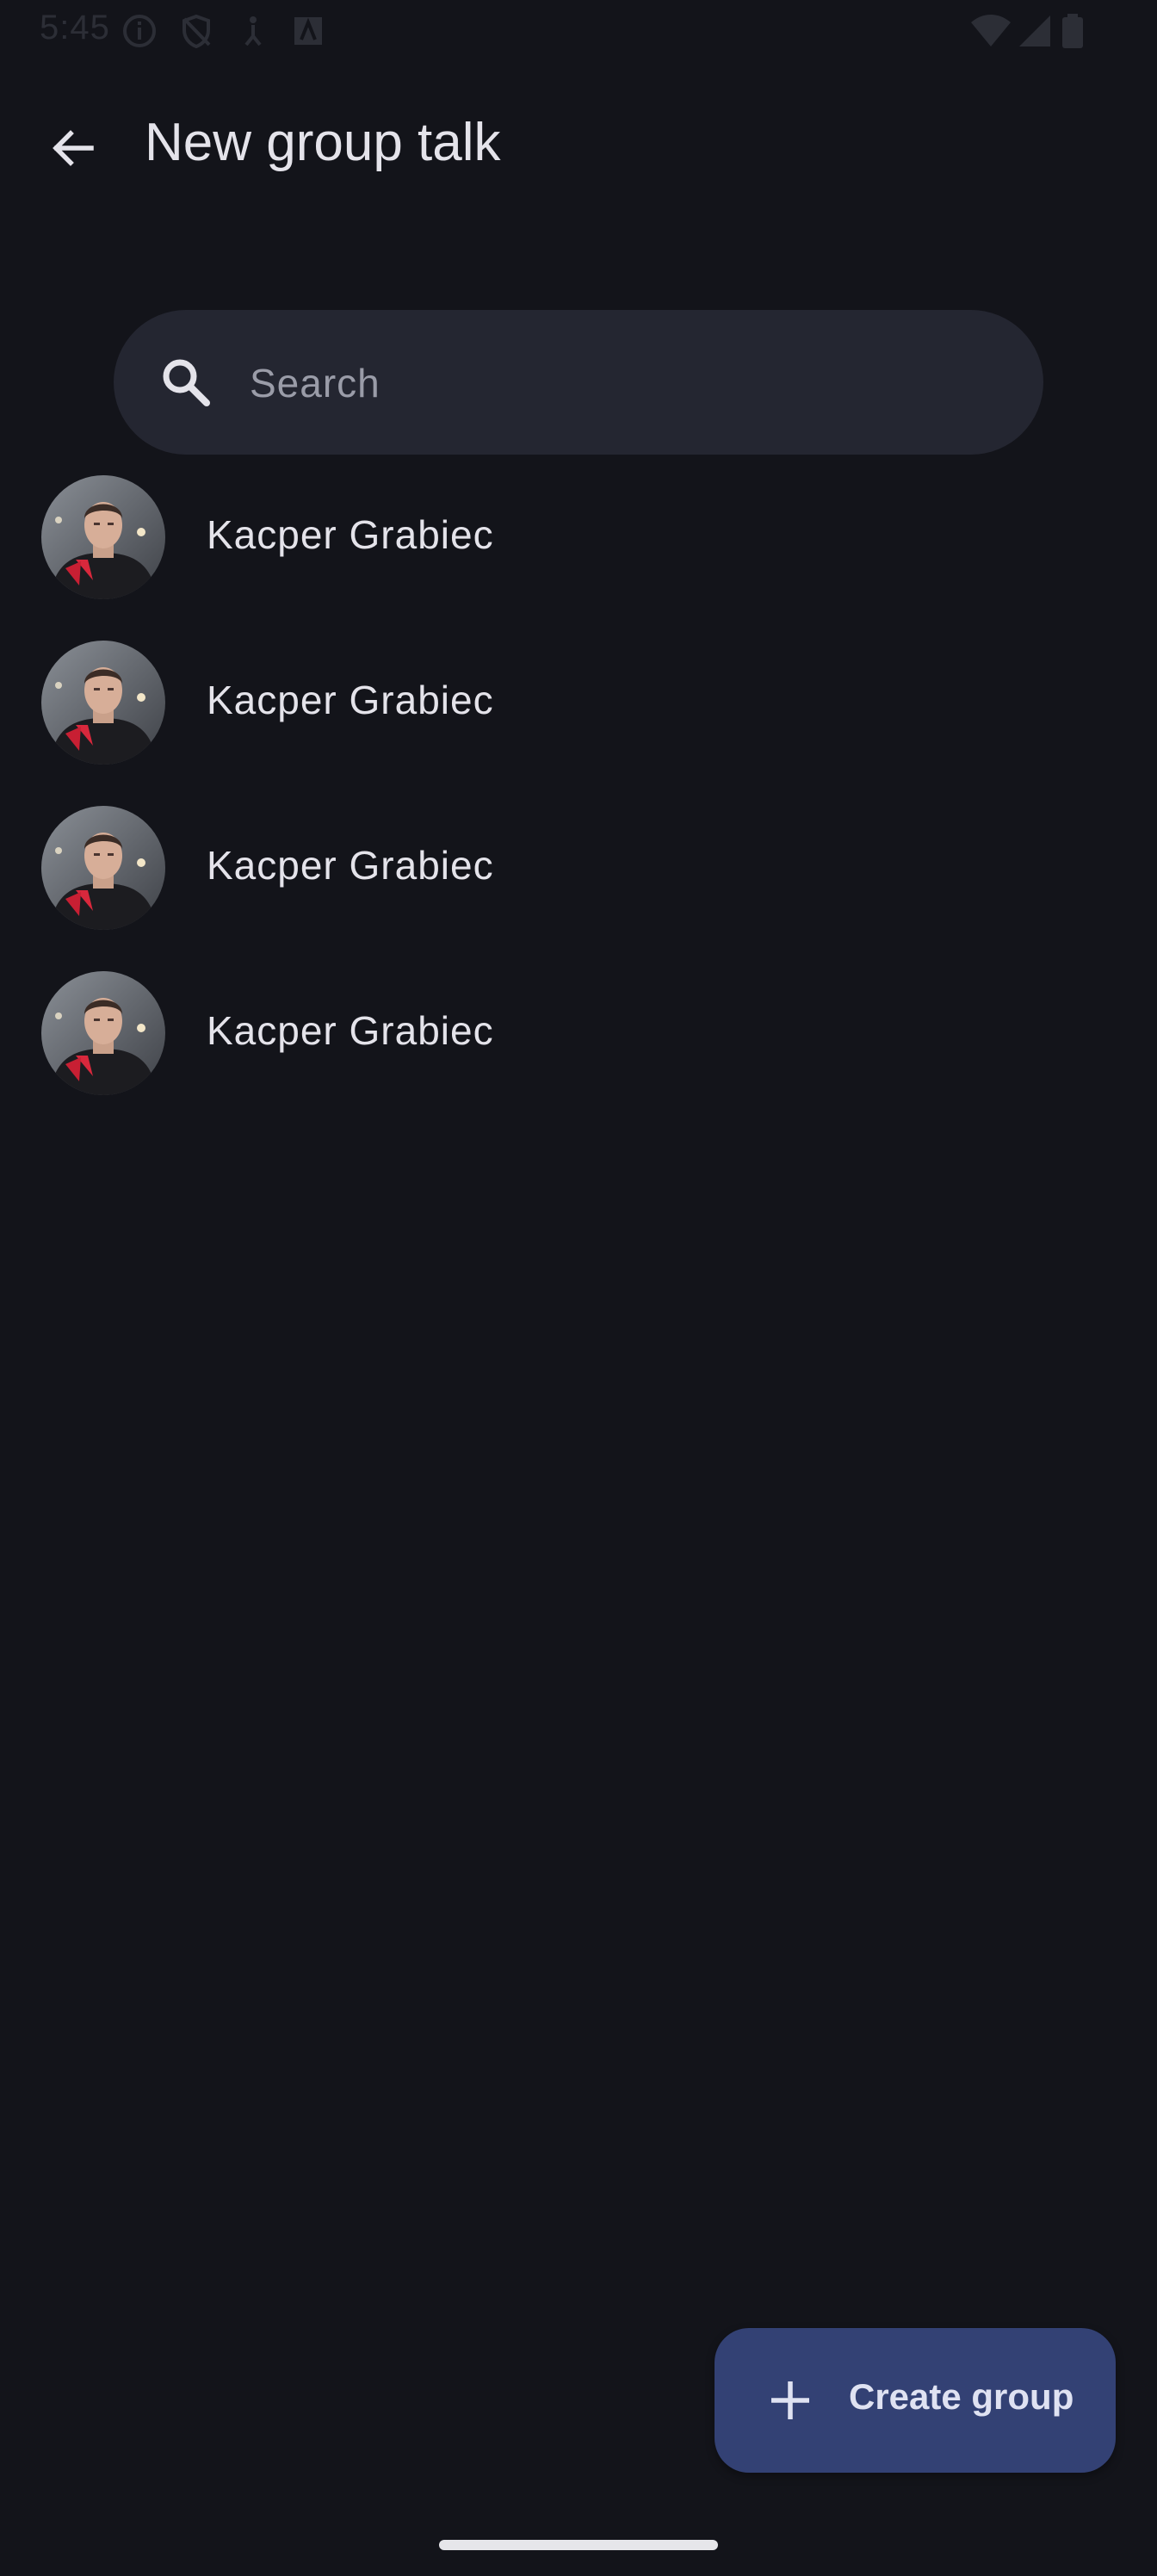  Describe the element at coordinates (1073, 31) in the screenshot. I see `battery-icon` at that location.